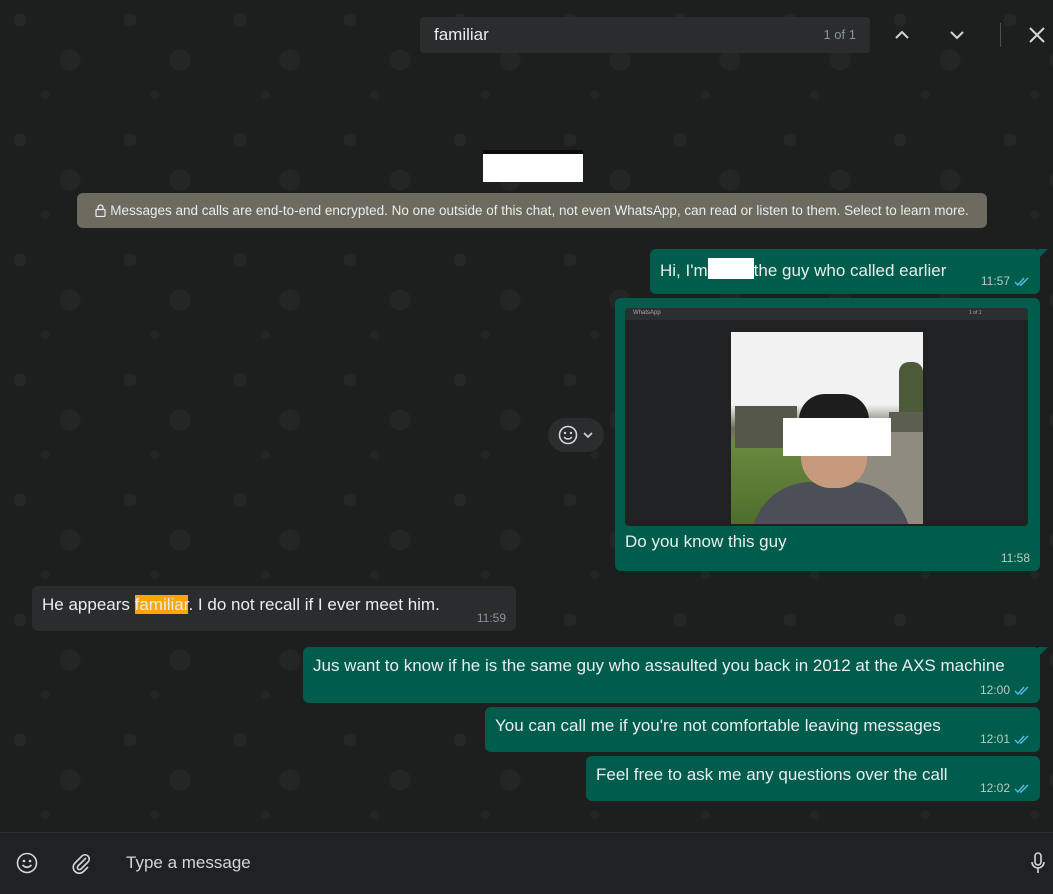 The height and width of the screenshot is (894, 1053). I want to click on message-time: 11:58, so click(1015, 558).